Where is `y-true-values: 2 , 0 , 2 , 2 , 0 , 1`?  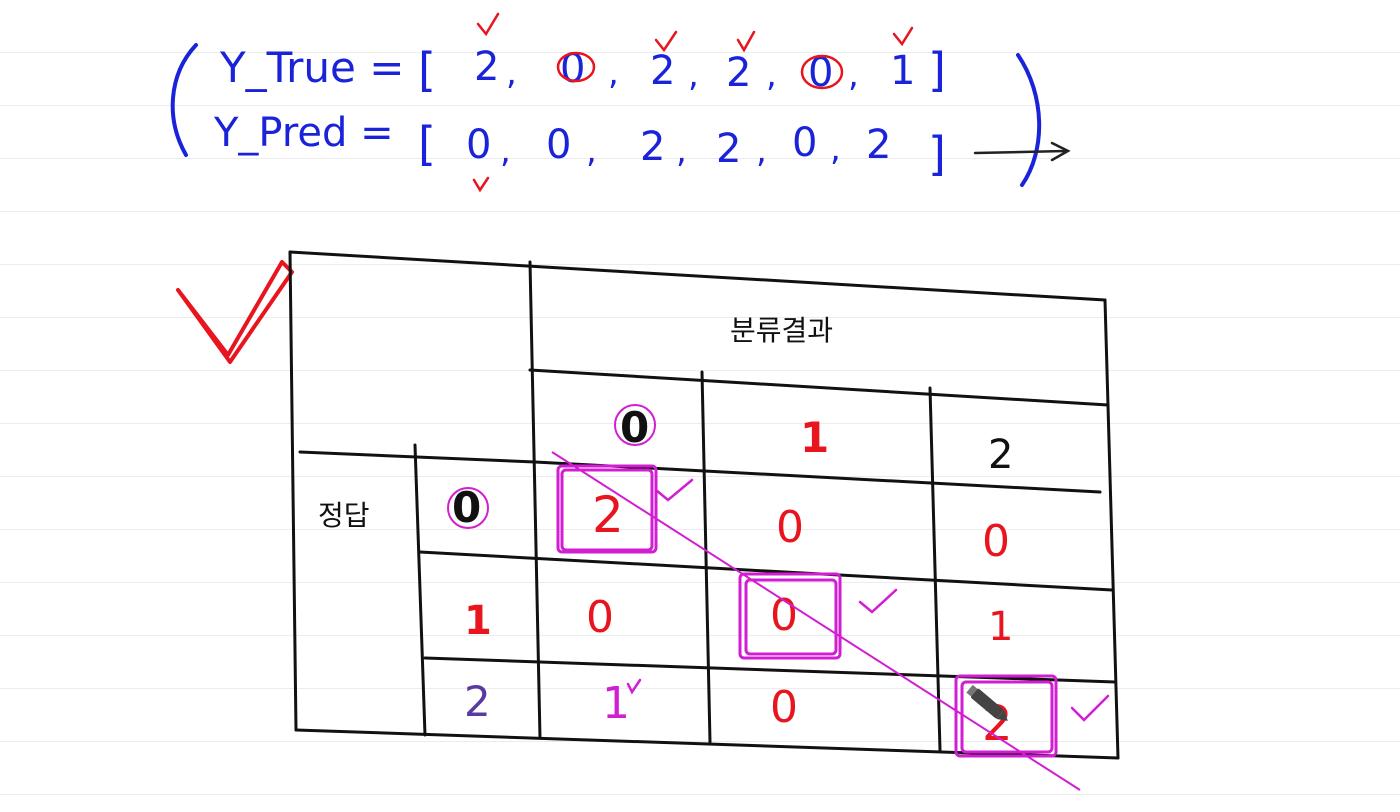
y-true-values: 2 , 0 , 2 , 2 , 0 , 1 is located at coordinates (694, 70).